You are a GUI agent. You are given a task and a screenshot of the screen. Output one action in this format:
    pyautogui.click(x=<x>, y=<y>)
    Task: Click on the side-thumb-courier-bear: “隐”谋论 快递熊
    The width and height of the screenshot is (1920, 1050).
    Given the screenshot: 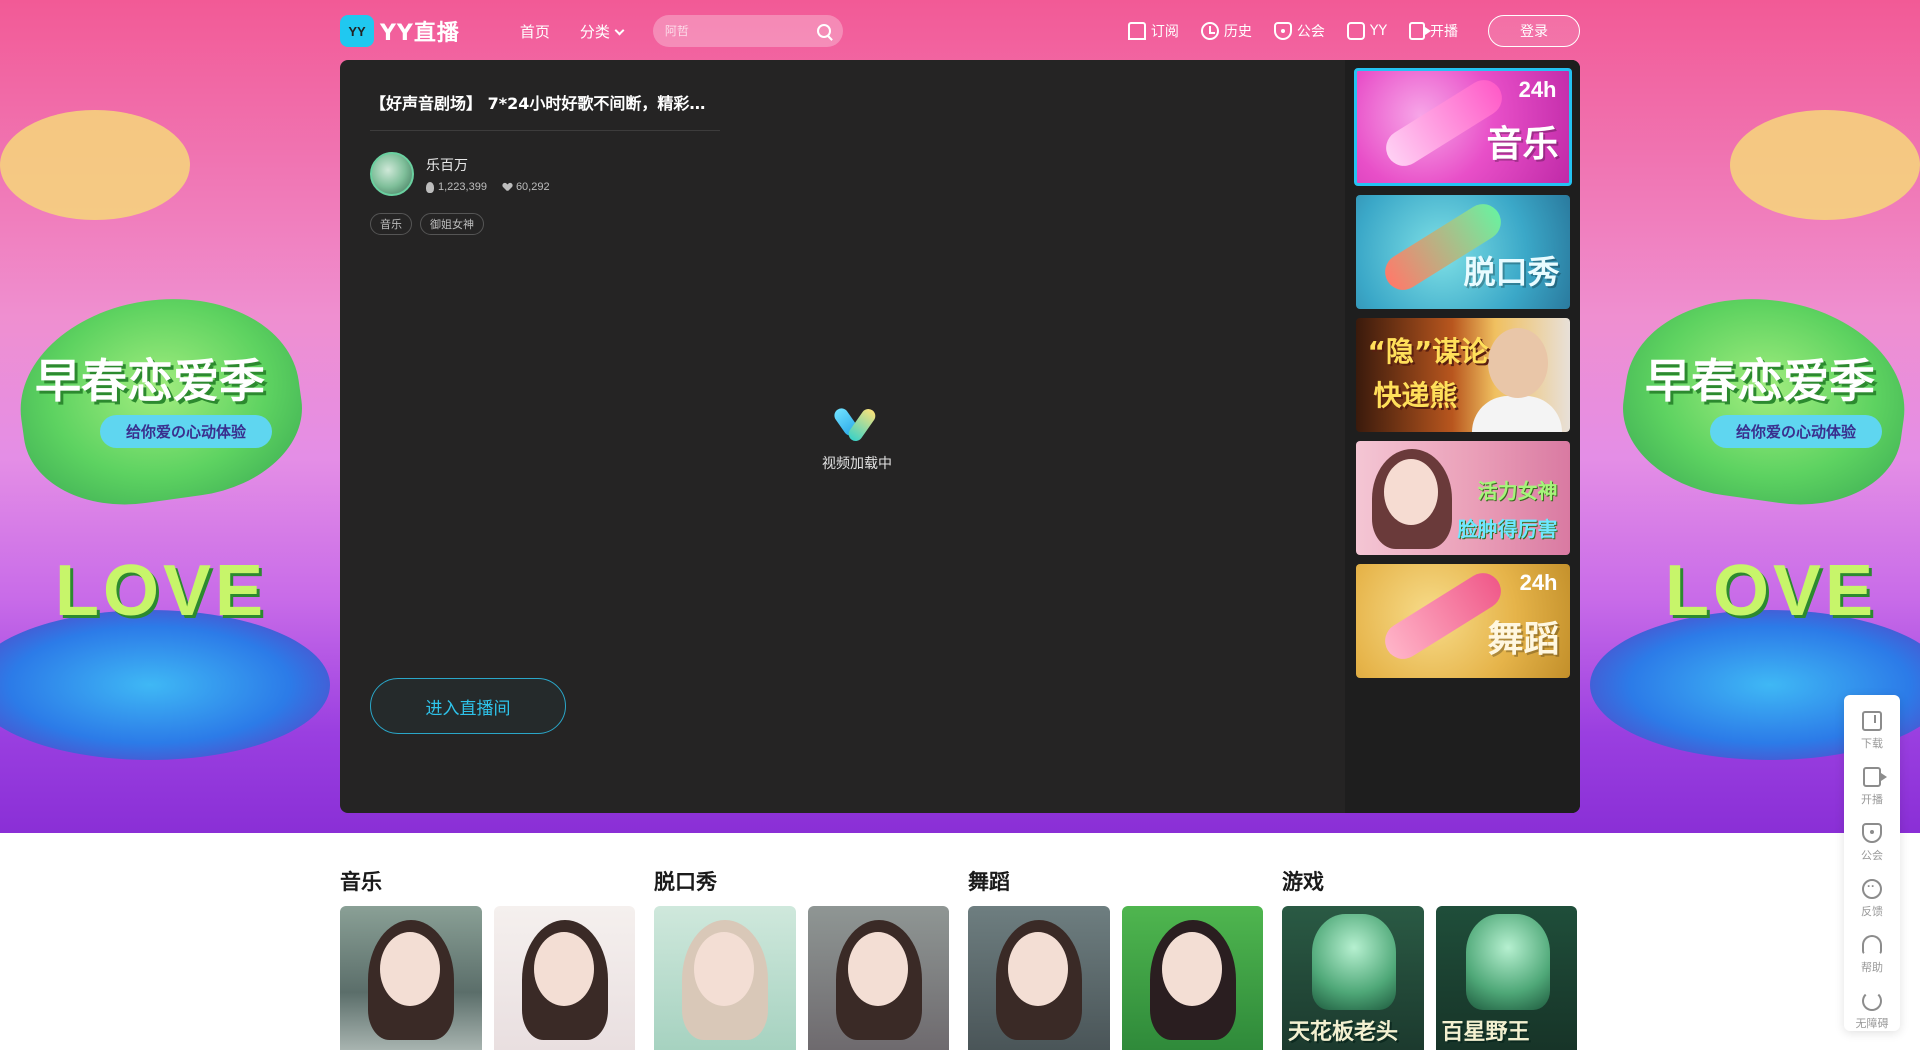 What is the action you would take?
    pyautogui.click(x=1462, y=375)
    